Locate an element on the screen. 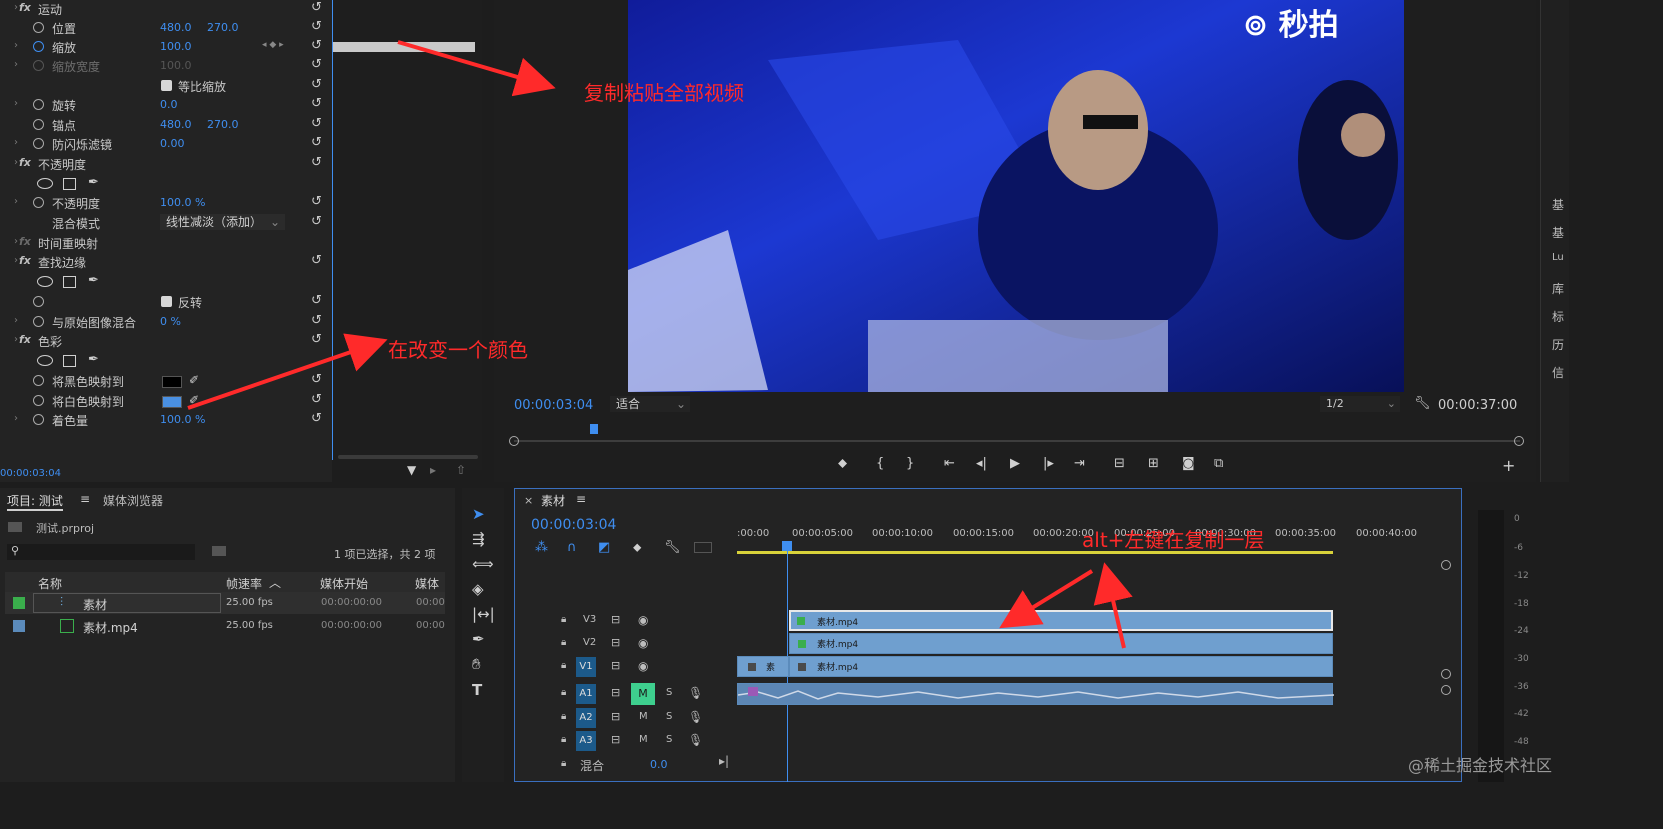  annotation-change-color: 在改变一个颜色 is located at coordinates (458, 350).